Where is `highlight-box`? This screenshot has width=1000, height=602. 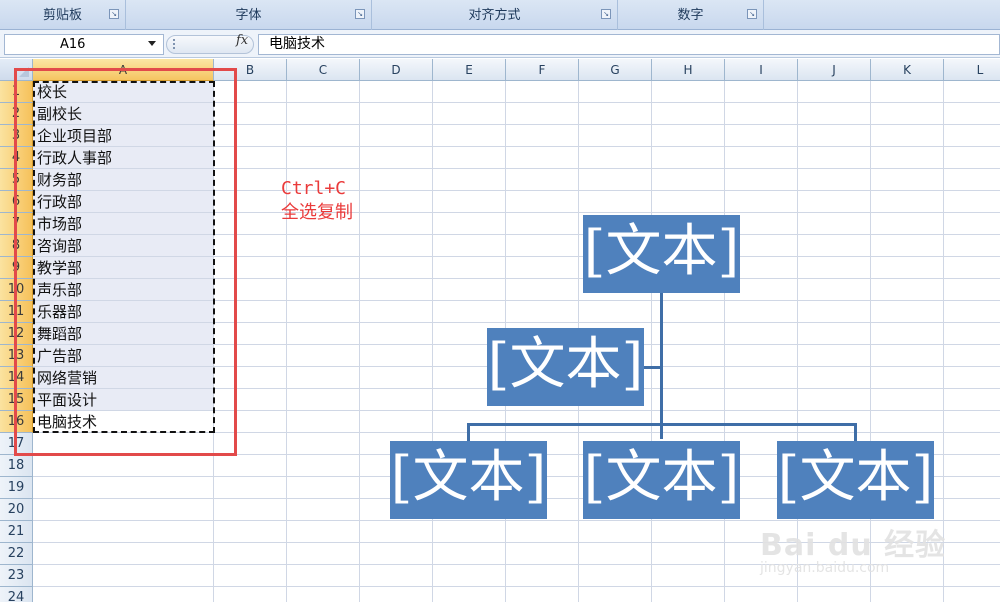 highlight-box is located at coordinates (125, 262).